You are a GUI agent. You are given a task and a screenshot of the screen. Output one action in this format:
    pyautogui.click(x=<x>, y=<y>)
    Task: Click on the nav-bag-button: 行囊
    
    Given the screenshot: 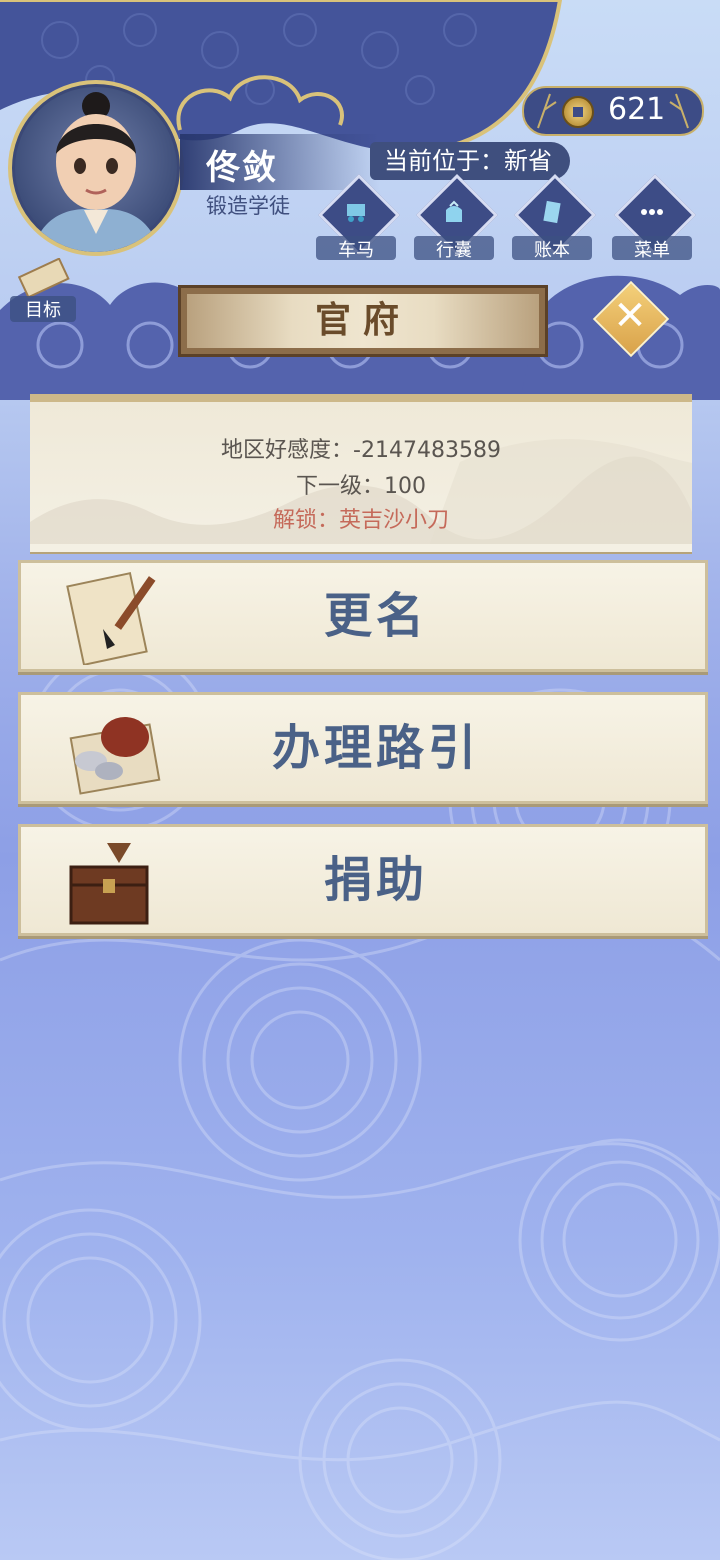 What is the action you would take?
    pyautogui.click(x=456, y=217)
    